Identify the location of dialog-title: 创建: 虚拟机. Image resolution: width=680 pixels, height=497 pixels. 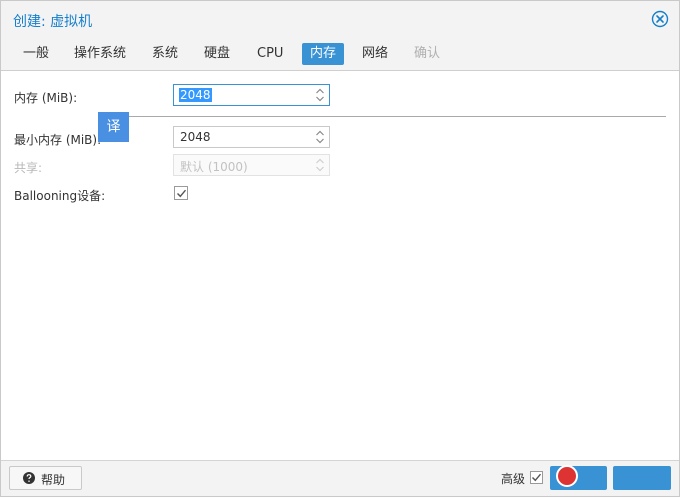
(53, 22).